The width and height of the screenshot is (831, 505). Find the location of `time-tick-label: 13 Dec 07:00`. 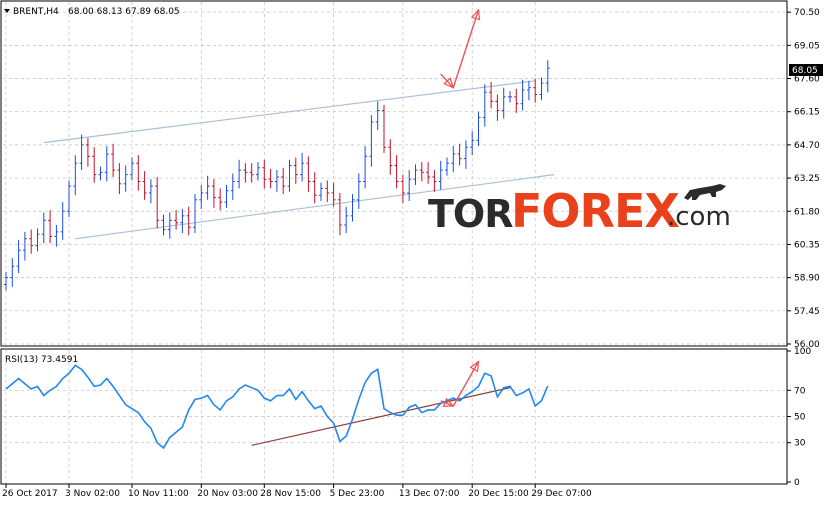

time-tick-label: 13 Dec 07:00 is located at coordinates (429, 494).